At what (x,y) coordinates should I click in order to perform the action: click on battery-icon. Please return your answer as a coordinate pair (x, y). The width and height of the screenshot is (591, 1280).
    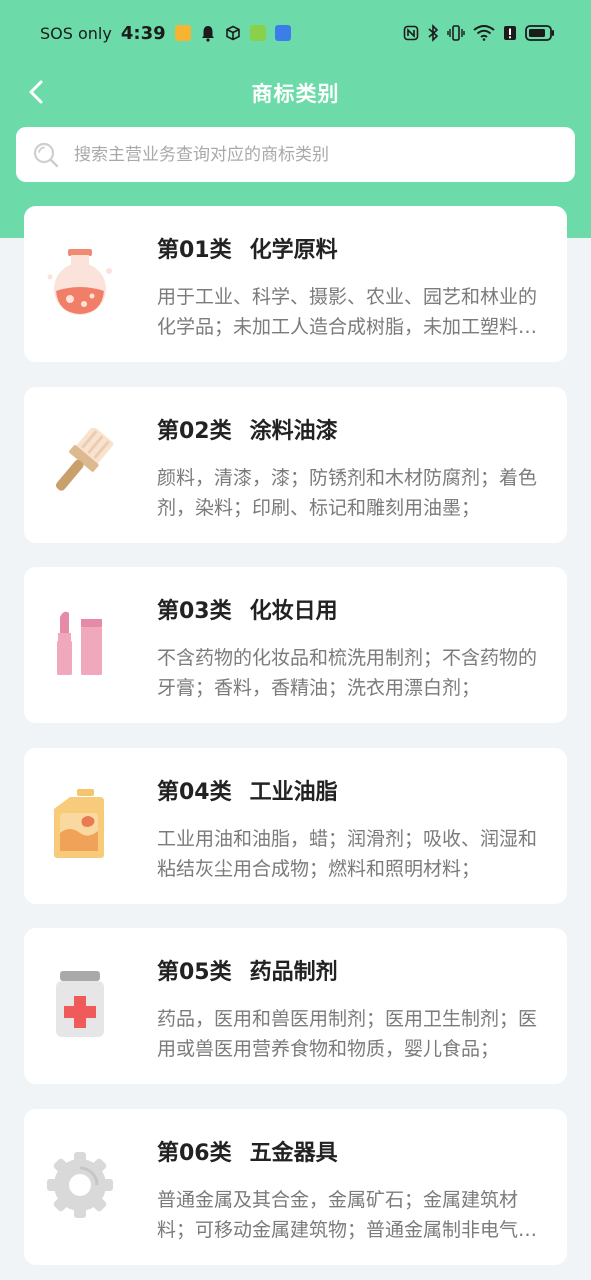
    Looking at the image, I should click on (540, 33).